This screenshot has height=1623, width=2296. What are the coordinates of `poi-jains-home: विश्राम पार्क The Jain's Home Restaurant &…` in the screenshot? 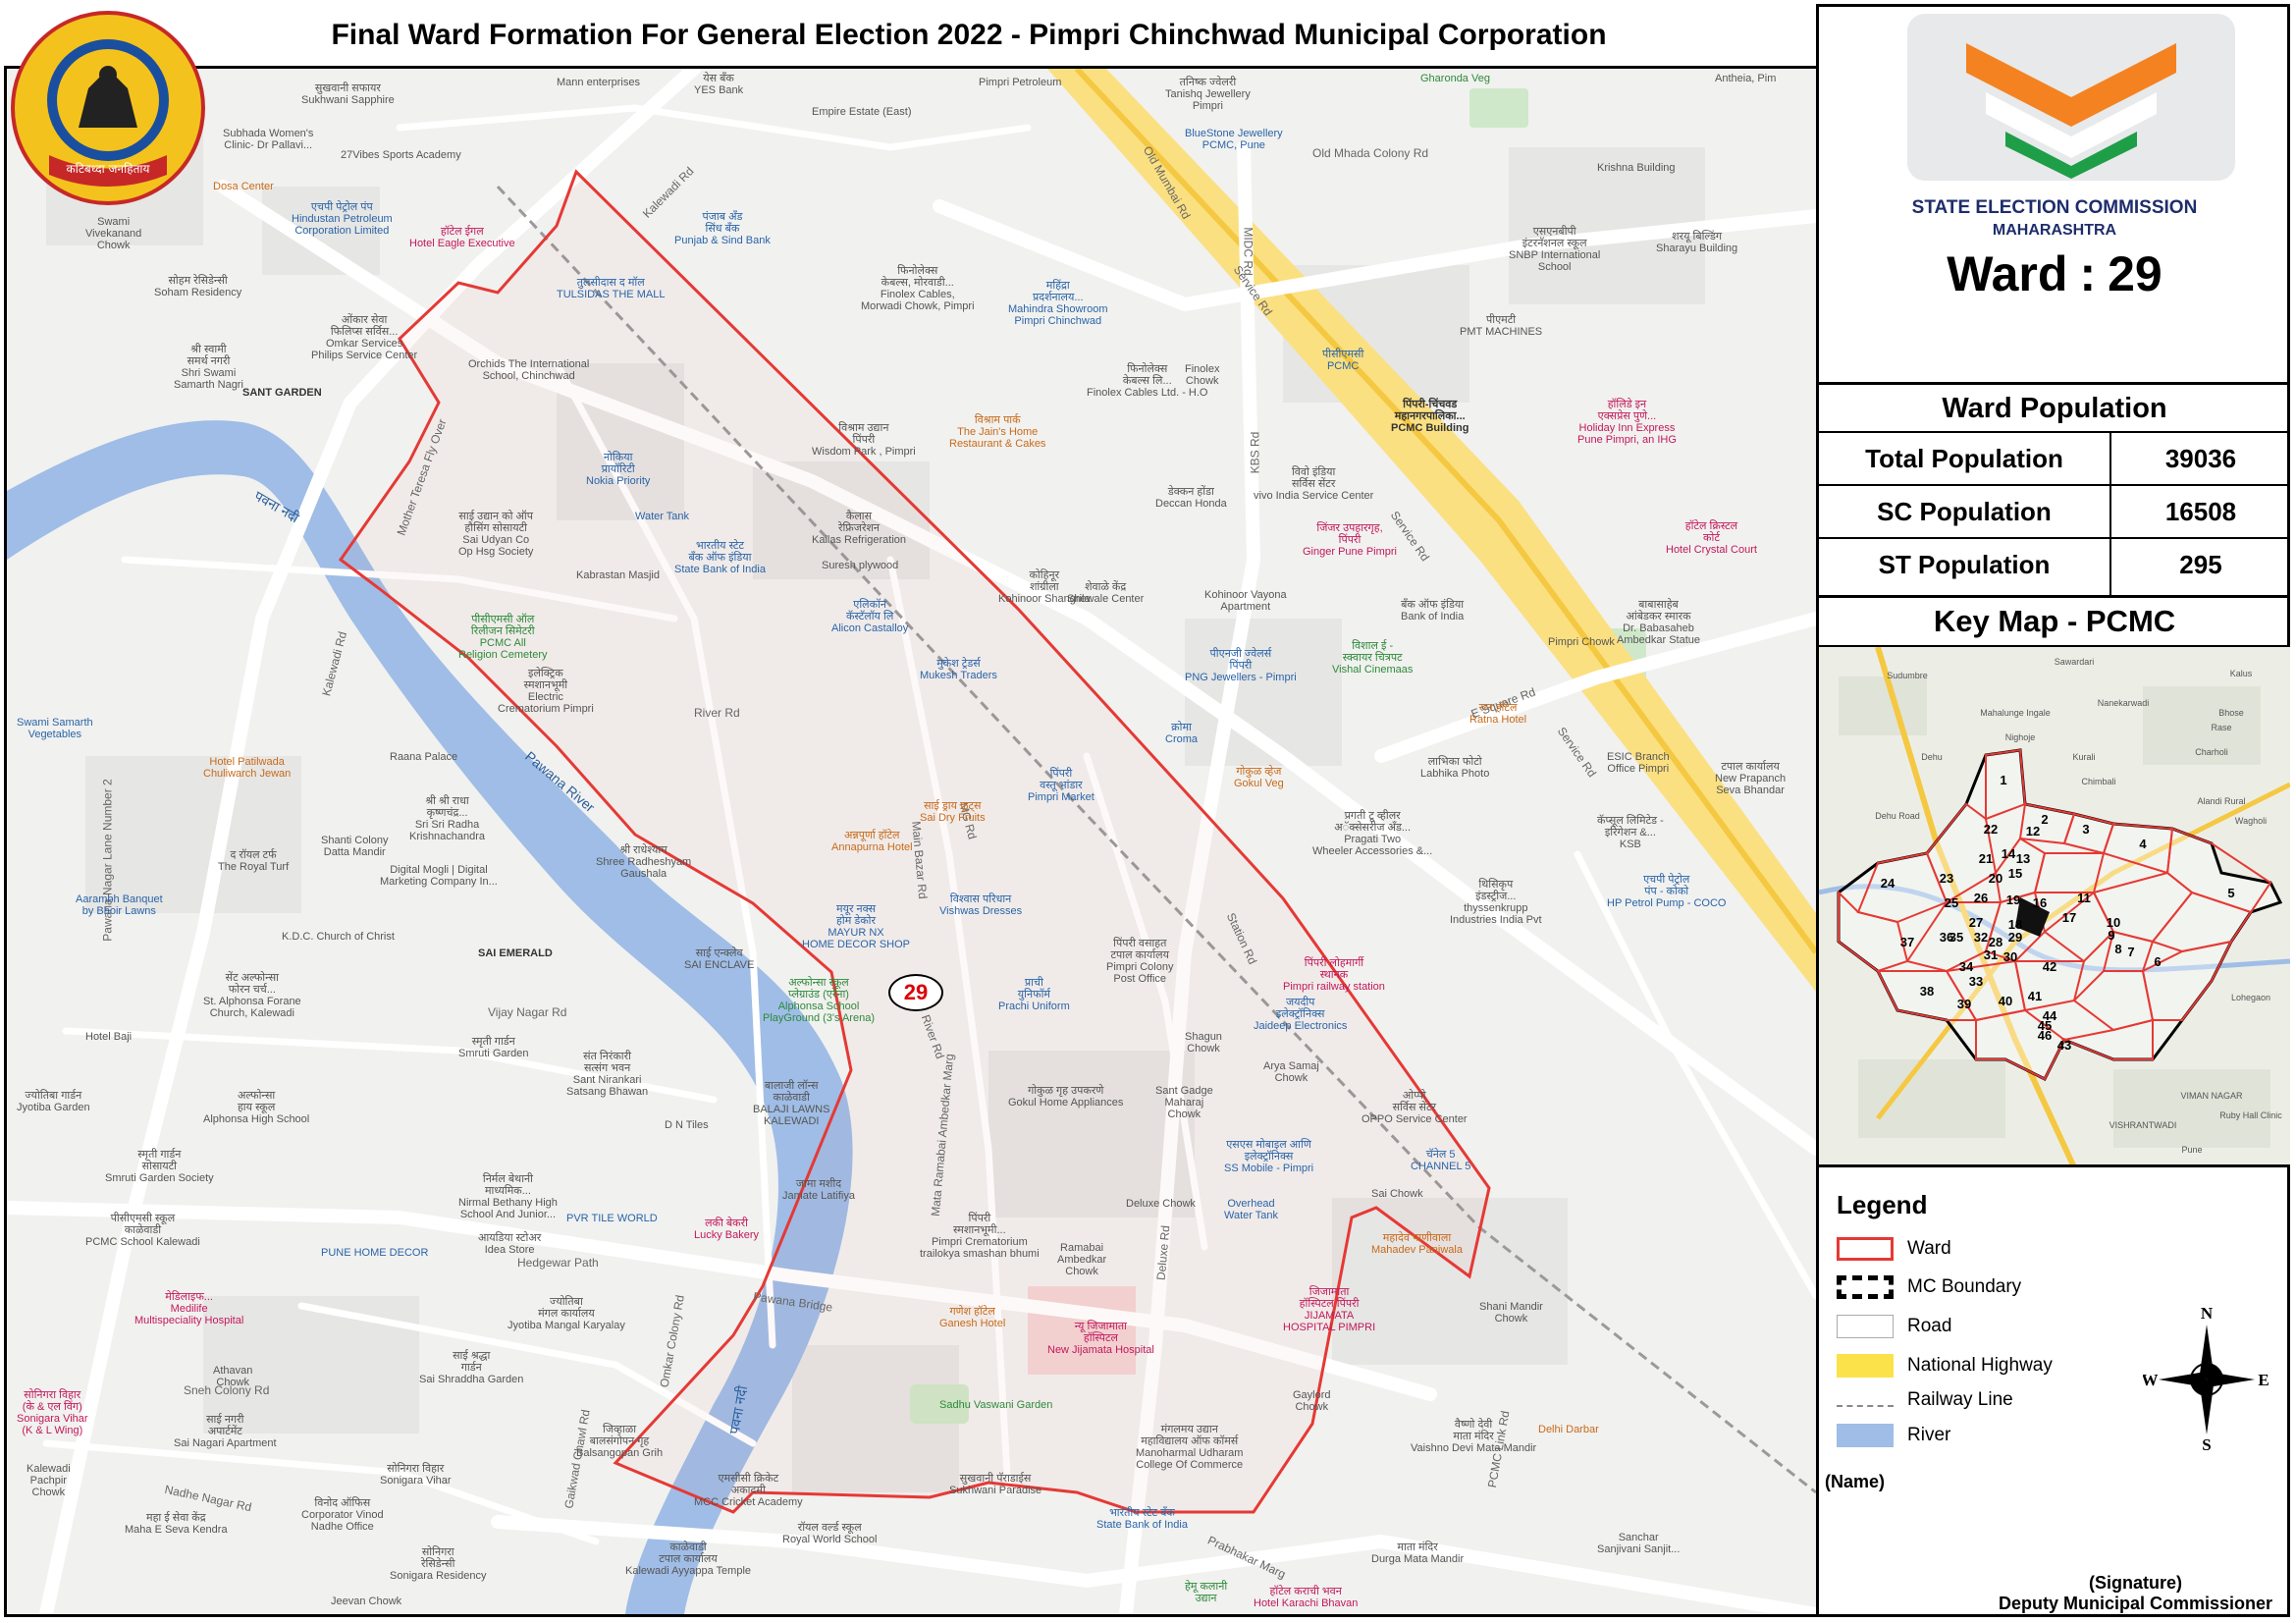 It's located at (997, 432).